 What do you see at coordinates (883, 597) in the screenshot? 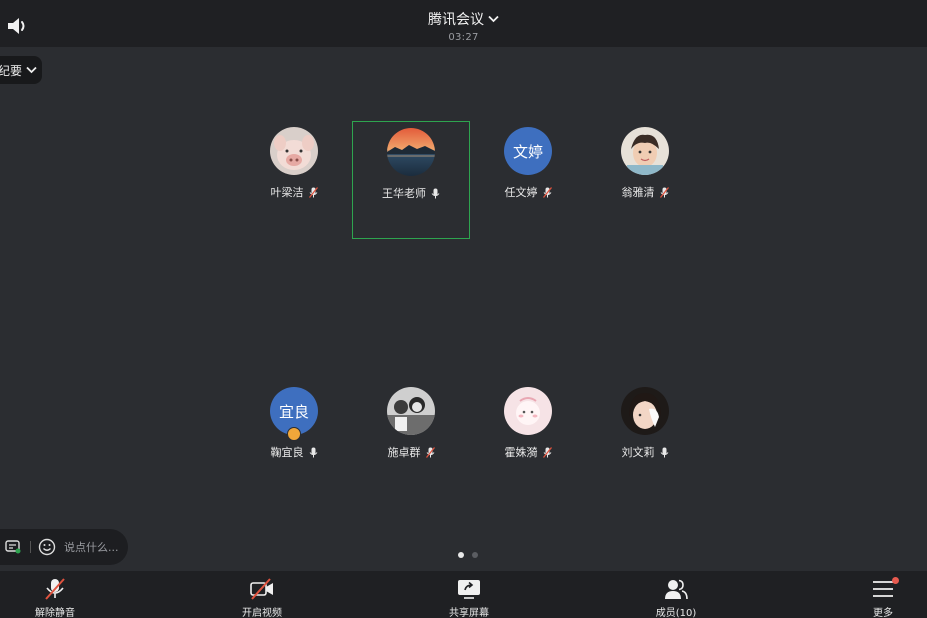
I see `more-button: 更多` at bounding box center [883, 597].